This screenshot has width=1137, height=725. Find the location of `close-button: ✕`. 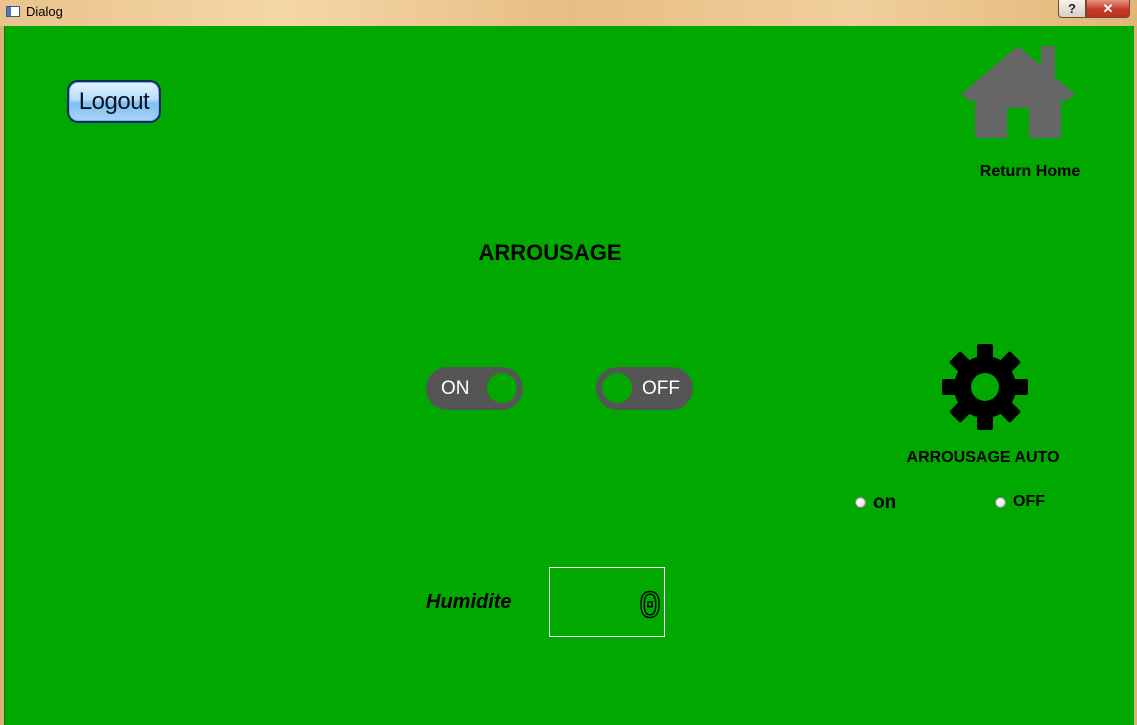

close-button: ✕ is located at coordinates (1108, 9).